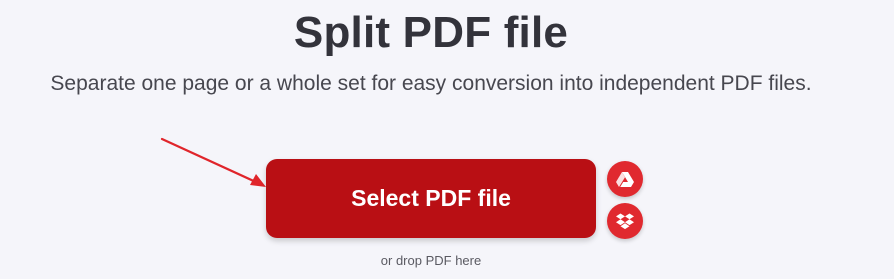 This screenshot has height=279, width=894. I want to click on drop-pdf-hint: or drop PDF here, so click(431, 260).